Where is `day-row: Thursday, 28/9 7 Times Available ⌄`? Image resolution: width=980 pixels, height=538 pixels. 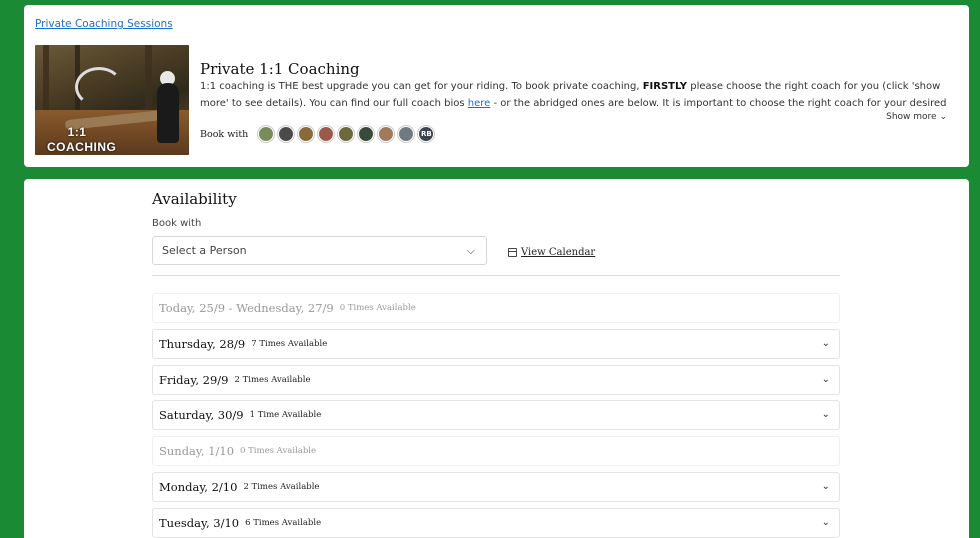
day-row: Thursday, 28/9 7 Times Available ⌄ is located at coordinates (496, 343).